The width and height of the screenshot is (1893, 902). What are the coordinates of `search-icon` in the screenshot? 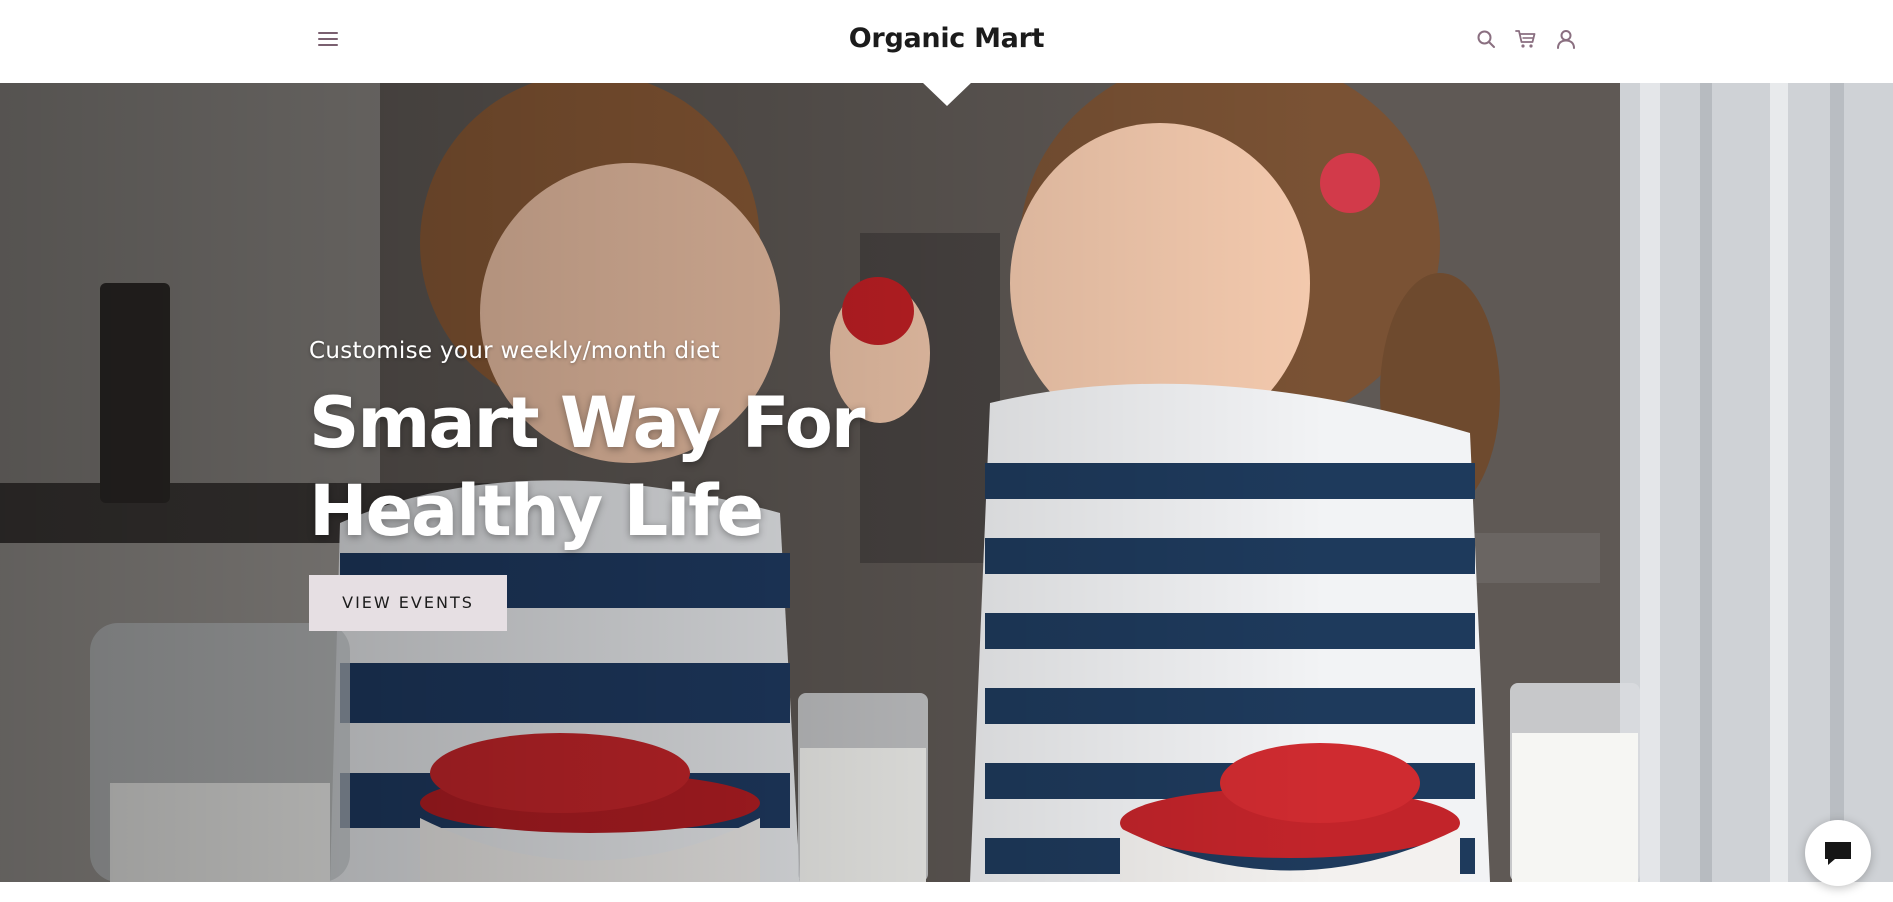 It's located at (1486, 39).